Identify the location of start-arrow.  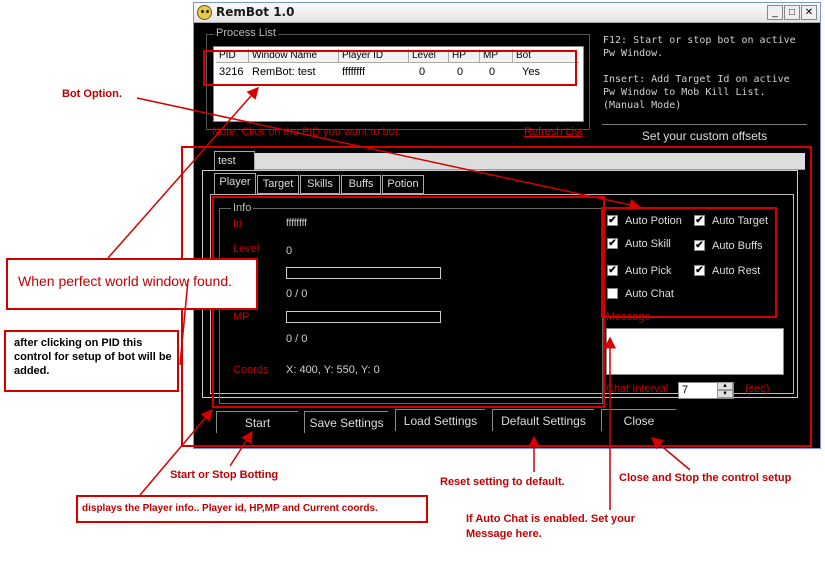
(241, 448).